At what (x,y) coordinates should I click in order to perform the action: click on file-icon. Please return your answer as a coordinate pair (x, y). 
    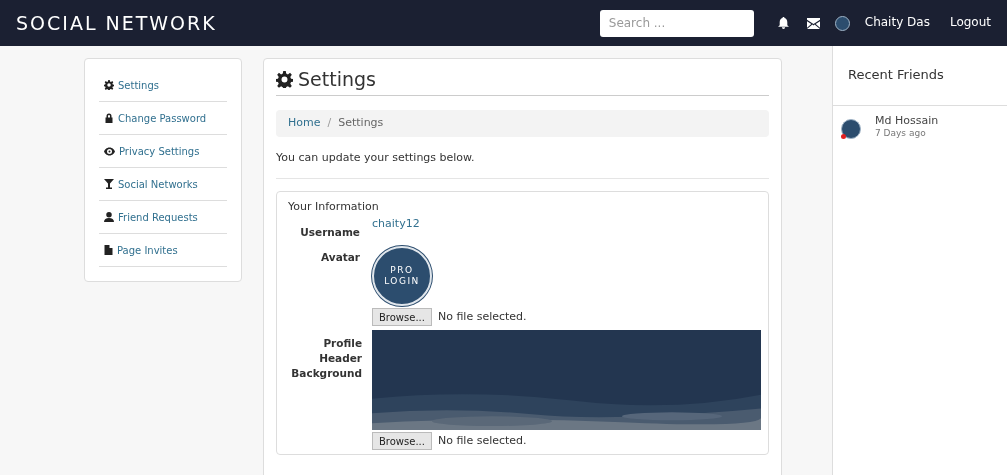
    Looking at the image, I should click on (108, 250).